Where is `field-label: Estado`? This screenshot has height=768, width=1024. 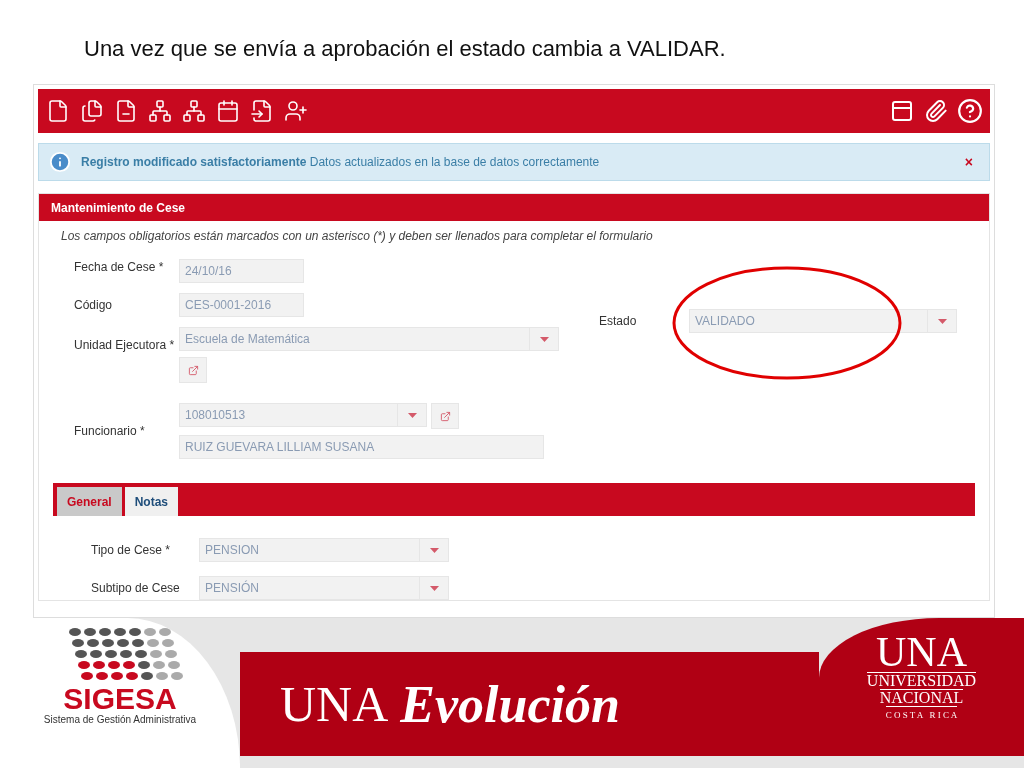 field-label: Estado is located at coordinates (618, 321).